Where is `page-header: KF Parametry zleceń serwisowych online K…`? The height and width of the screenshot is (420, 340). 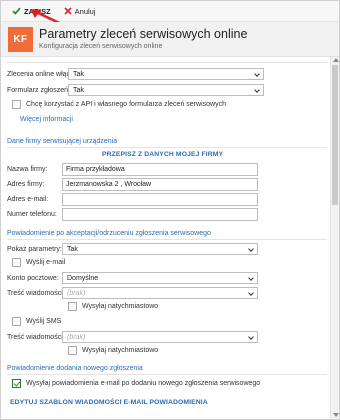
page-header: KF Parametry zleceń serwisowych online K… is located at coordinates (170, 39).